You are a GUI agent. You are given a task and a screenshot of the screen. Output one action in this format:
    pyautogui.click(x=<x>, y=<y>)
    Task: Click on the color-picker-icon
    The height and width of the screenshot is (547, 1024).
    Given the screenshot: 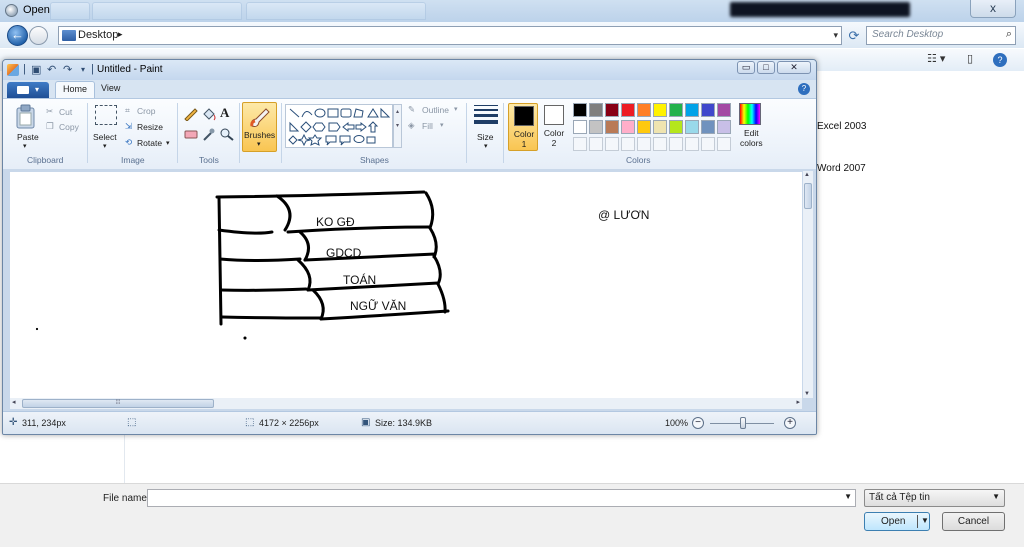 What is the action you would take?
    pyautogui.click(x=209, y=134)
    